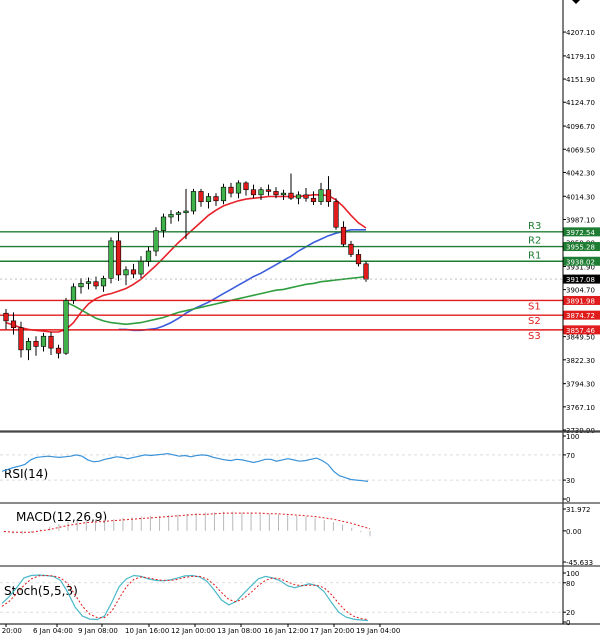  Describe the element at coordinates (98, 631) in the screenshot. I see `time-tick-label: 9 Jan 08:00` at that location.